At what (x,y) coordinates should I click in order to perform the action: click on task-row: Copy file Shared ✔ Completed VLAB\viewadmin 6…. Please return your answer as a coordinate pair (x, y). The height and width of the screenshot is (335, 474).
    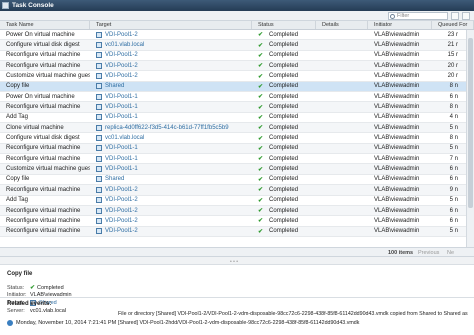
    Looking at the image, I should click on (237, 180).